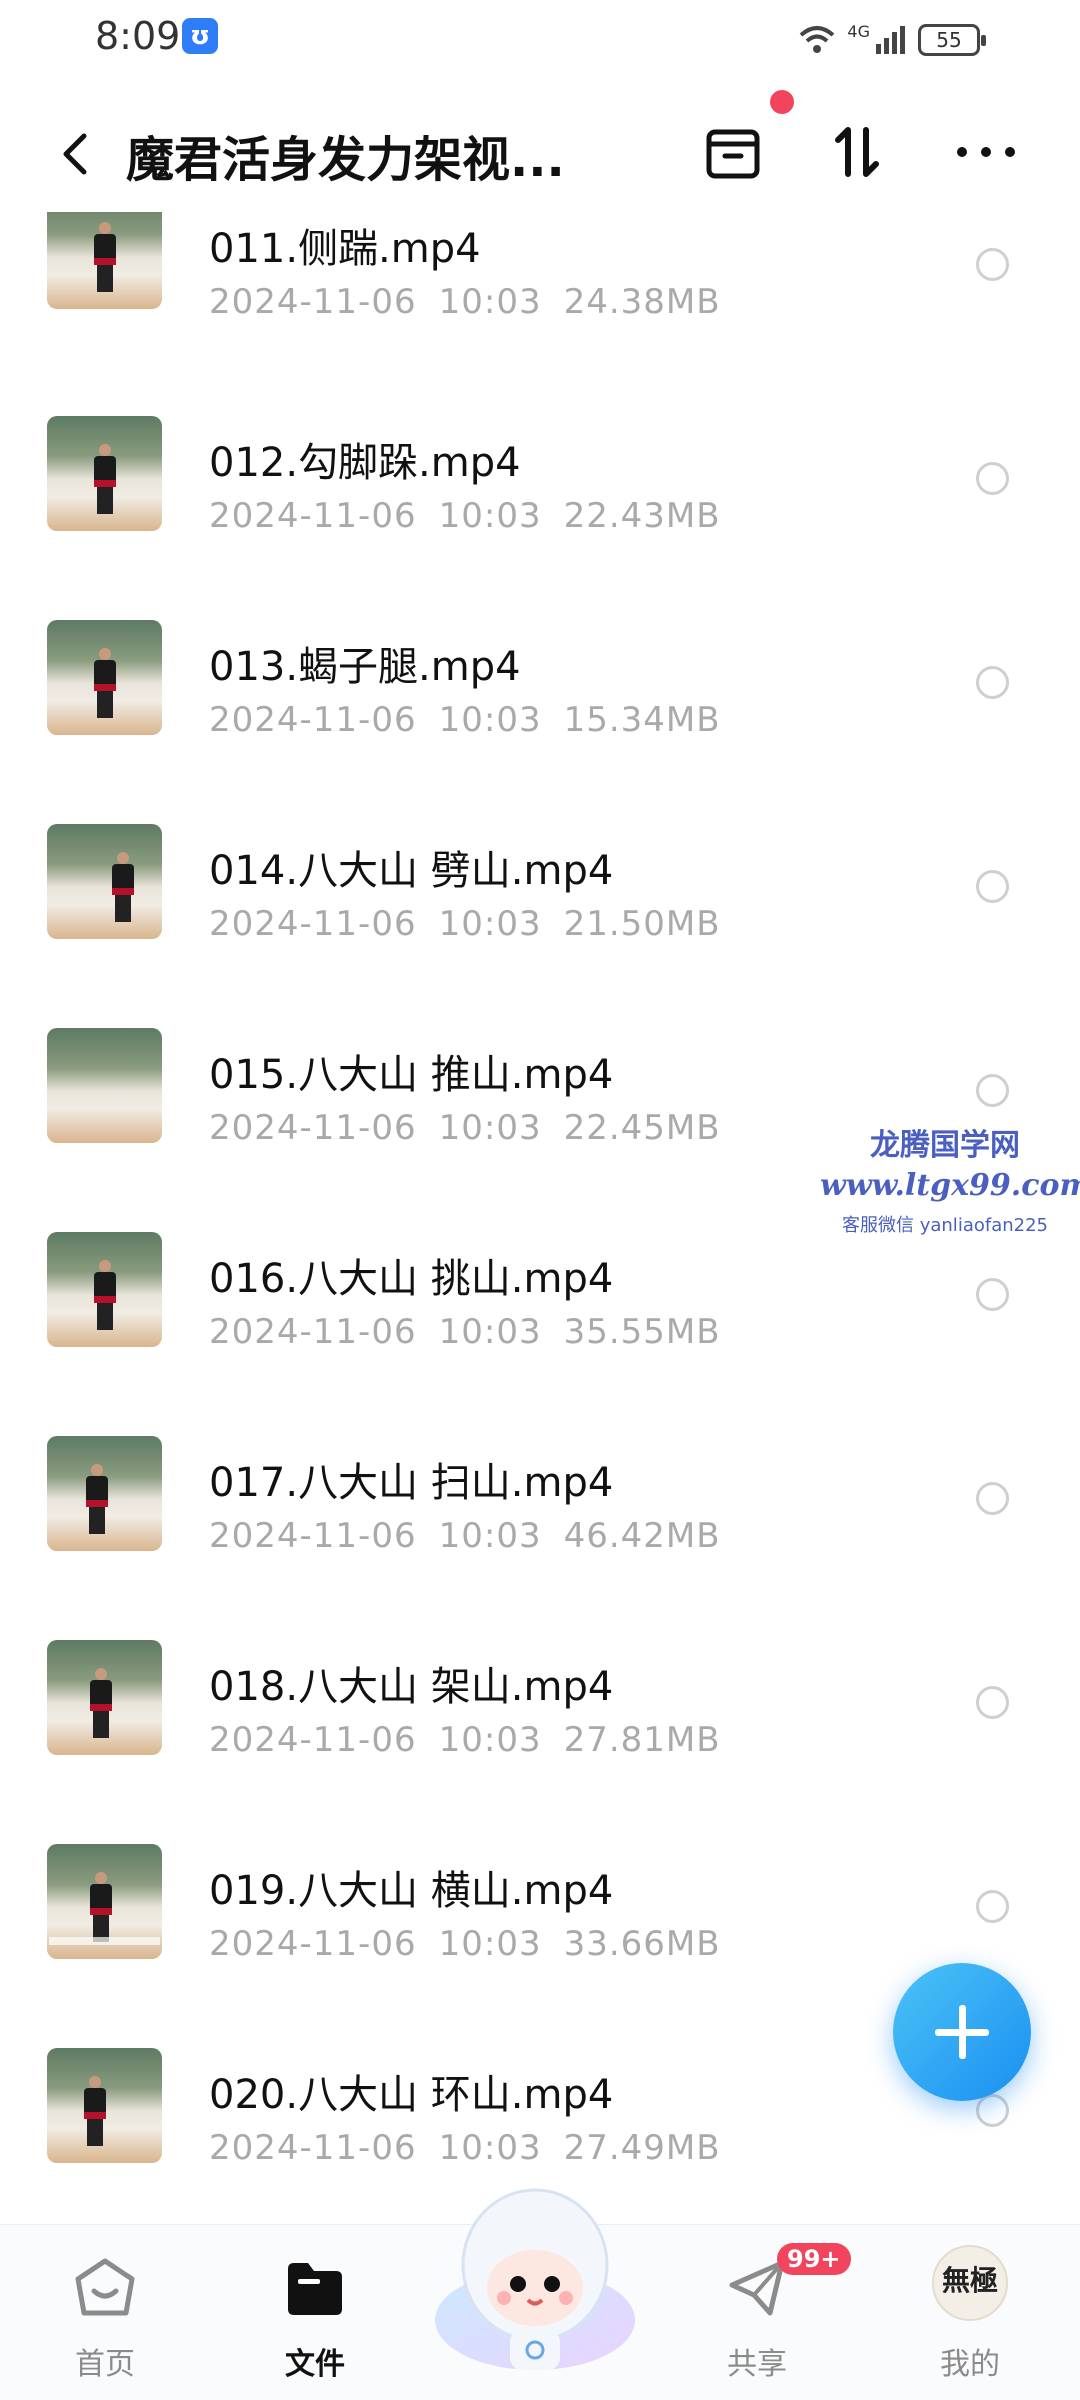 This screenshot has height=2400, width=1080. What do you see at coordinates (642, 1536) in the screenshot?
I see `file-size: 46.42MB` at bounding box center [642, 1536].